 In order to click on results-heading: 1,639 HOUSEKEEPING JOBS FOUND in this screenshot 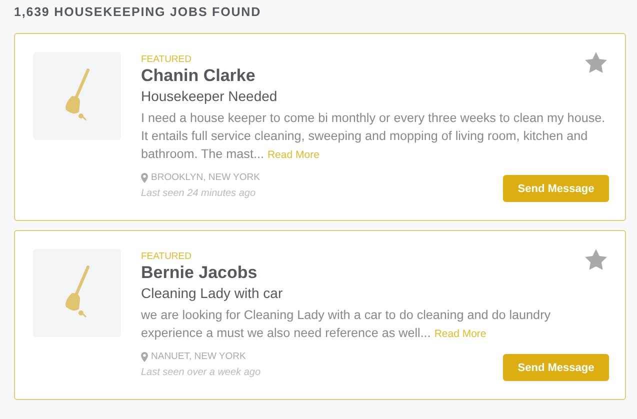, I will do `click(138, 12)`.